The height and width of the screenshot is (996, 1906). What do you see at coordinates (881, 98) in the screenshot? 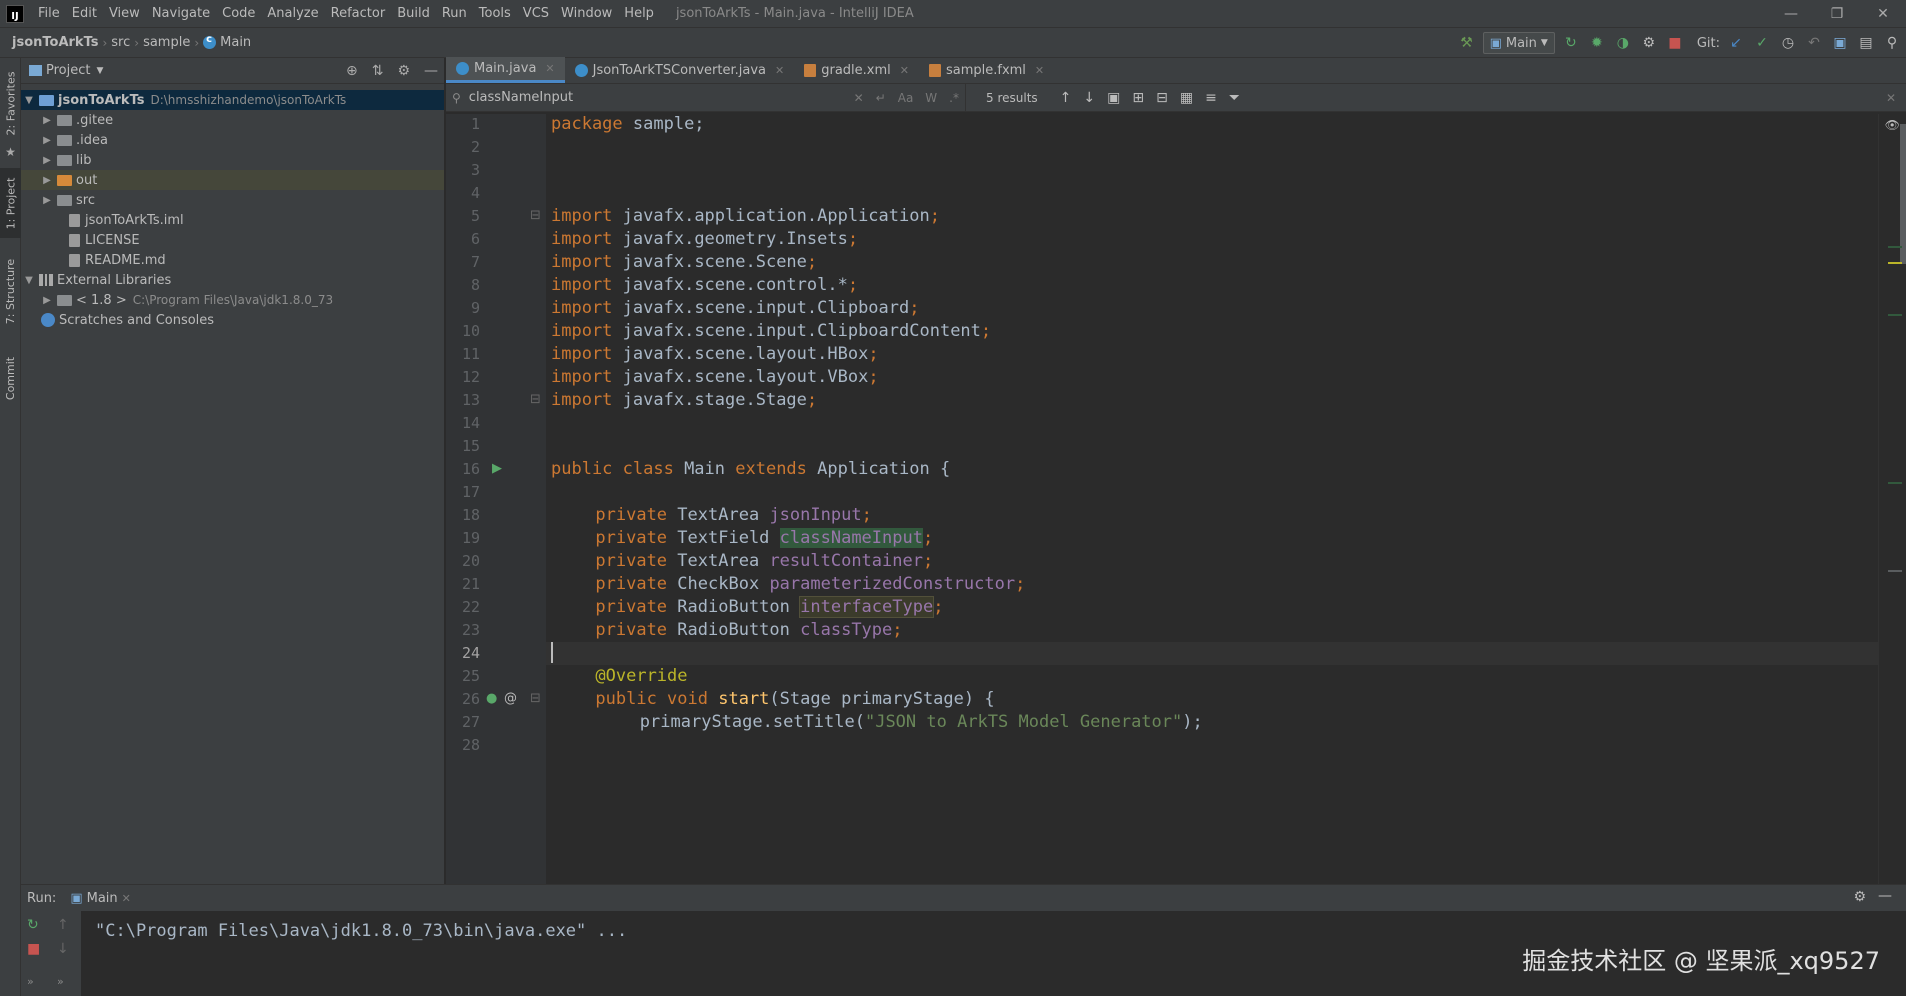
I see `new-line-icon: ↵` at bounding box center [881, 98].